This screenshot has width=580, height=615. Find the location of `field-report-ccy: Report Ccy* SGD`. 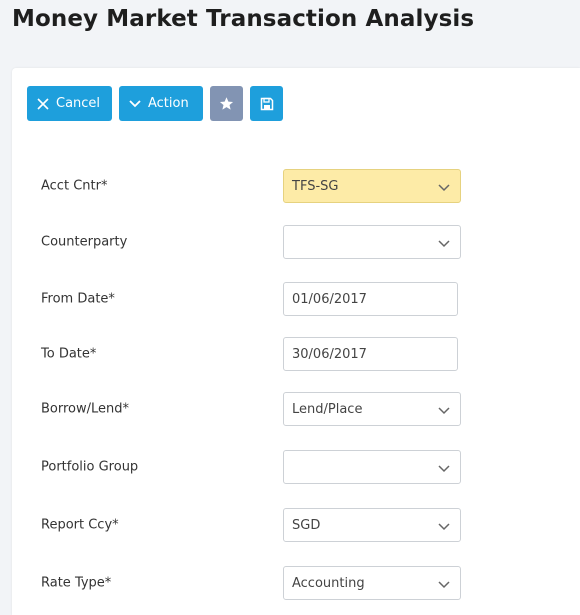

field-report-ccy: Report Ccy* SGD is located at coordinates (256, 525).